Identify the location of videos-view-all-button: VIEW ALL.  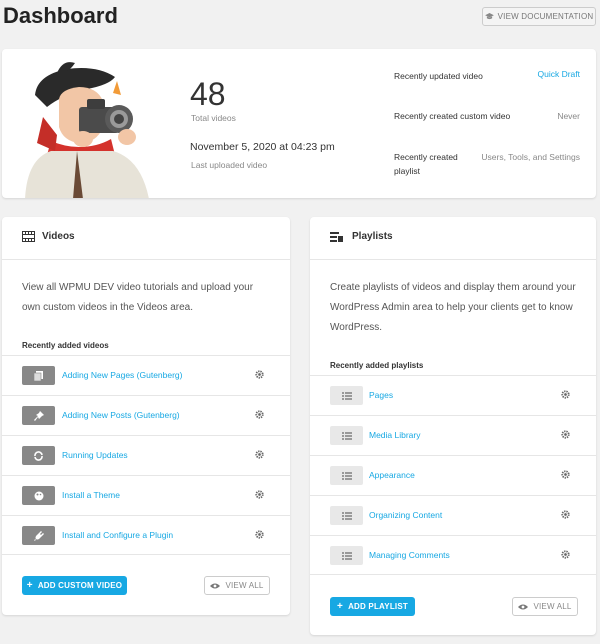
(237, 585).